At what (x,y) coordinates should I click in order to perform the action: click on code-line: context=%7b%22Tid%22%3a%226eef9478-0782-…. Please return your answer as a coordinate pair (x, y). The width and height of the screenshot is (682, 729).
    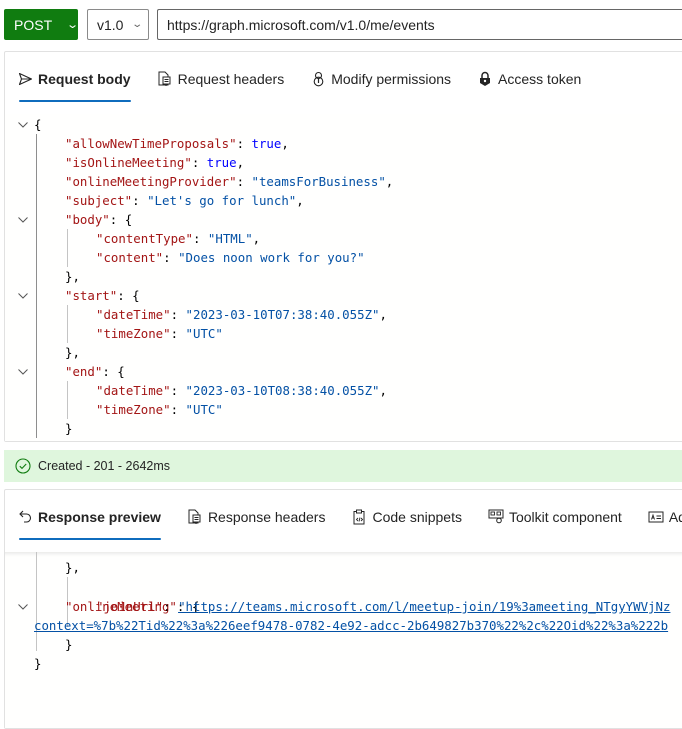
    Looking at the image, I should click on (343, 615).